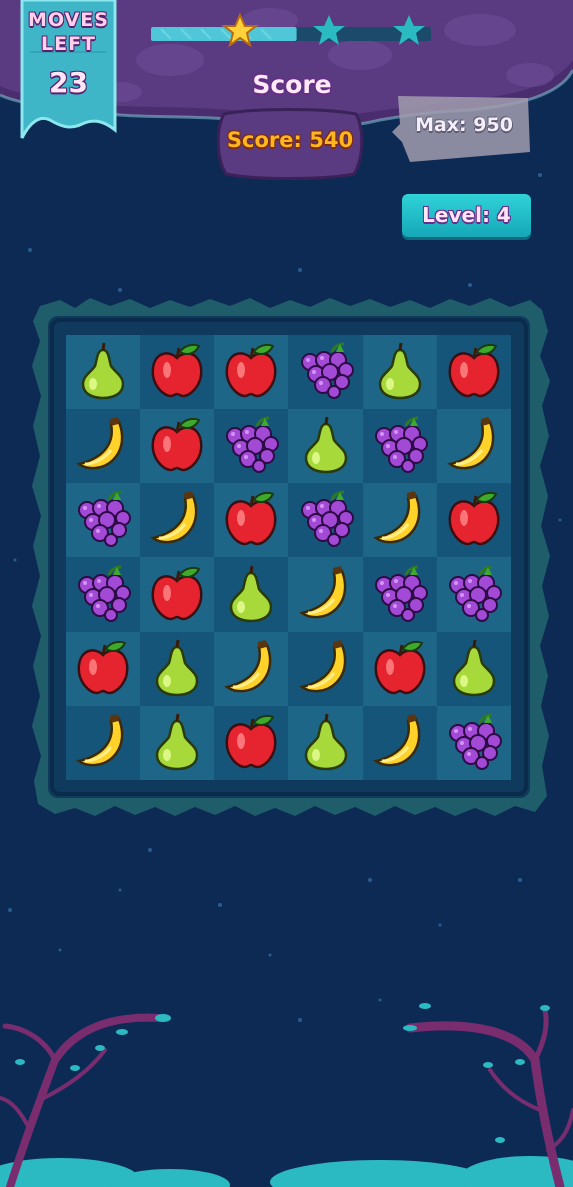 This screenshot has width=573, height=1187. I want to click on level-label: Level: 4, so click(466, 215).